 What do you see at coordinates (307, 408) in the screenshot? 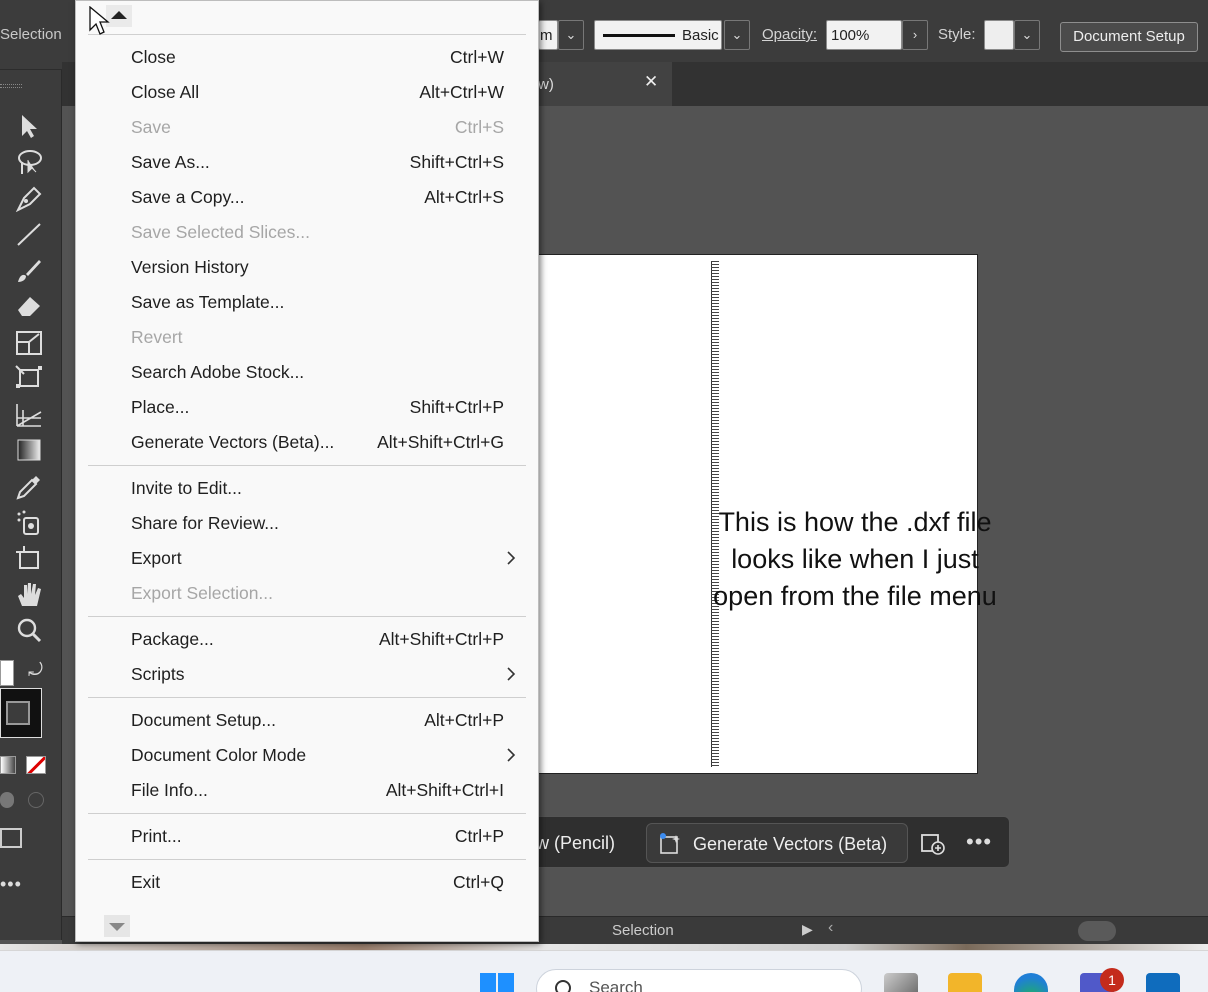
I see `menu-item-place: Place... Shift+Ctrl+P` at bounding box center [307, 408].